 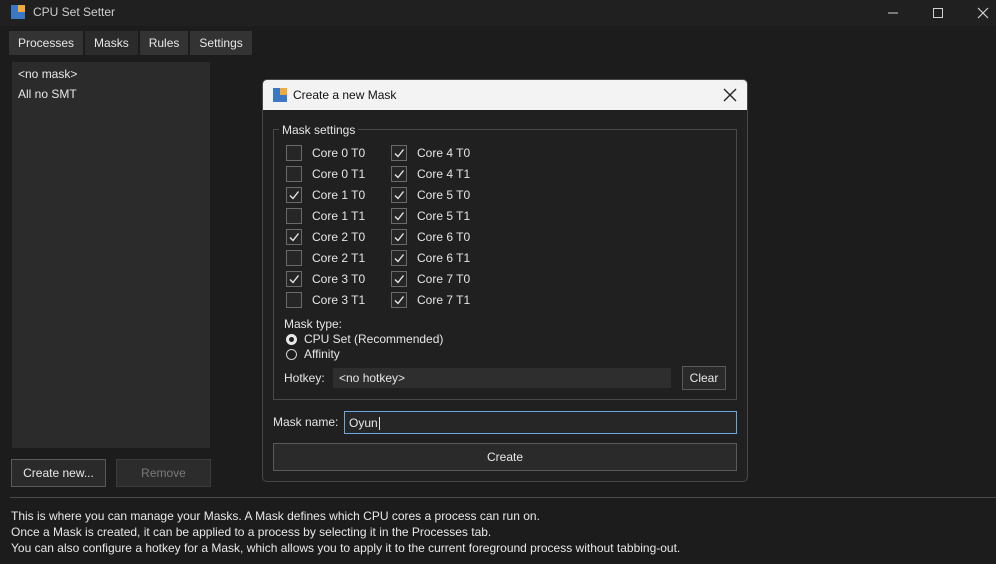 What do you see at coordinates (444, 174) in the screenshot?
I see `checkbox-label: Core 4 T1` at bounding box center [444, 174].